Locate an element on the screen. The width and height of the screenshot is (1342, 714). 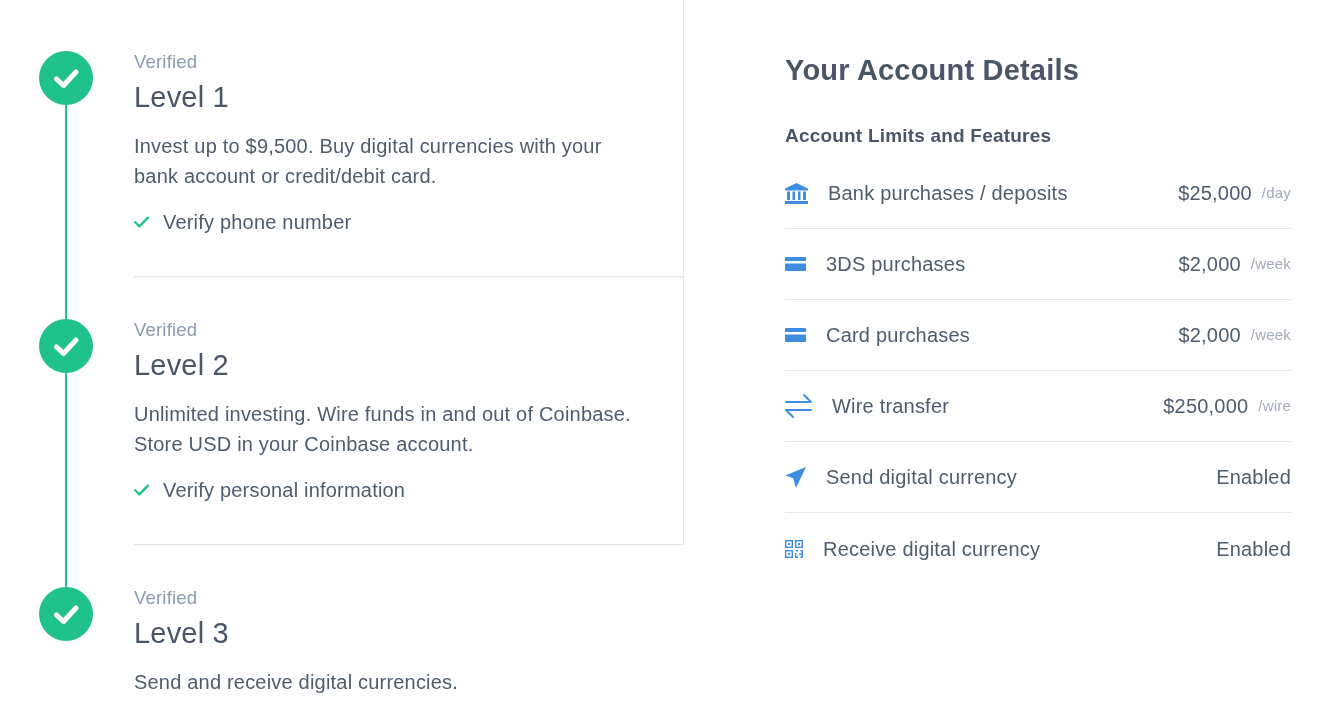
arrows-icon is located at coordinates (798, 406).